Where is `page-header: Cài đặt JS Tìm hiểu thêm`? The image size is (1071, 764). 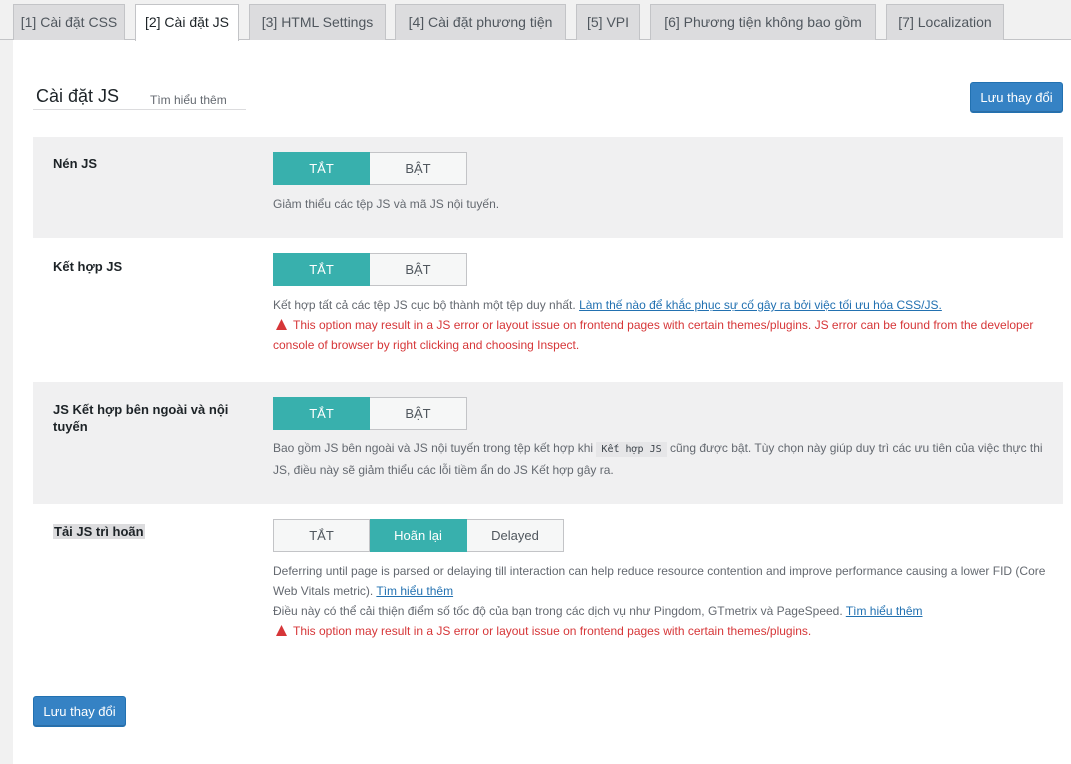
page-header: Cài đặt JS Tìm hiểu thêm is located at coordinates (139, 96).